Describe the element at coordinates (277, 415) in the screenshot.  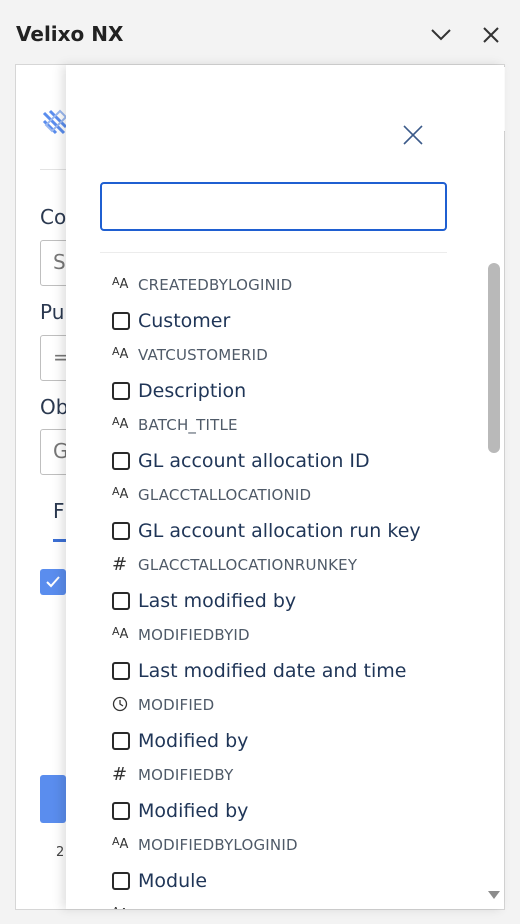
I see `field-list-item: Description A A BATCH_TITLE` at that location.